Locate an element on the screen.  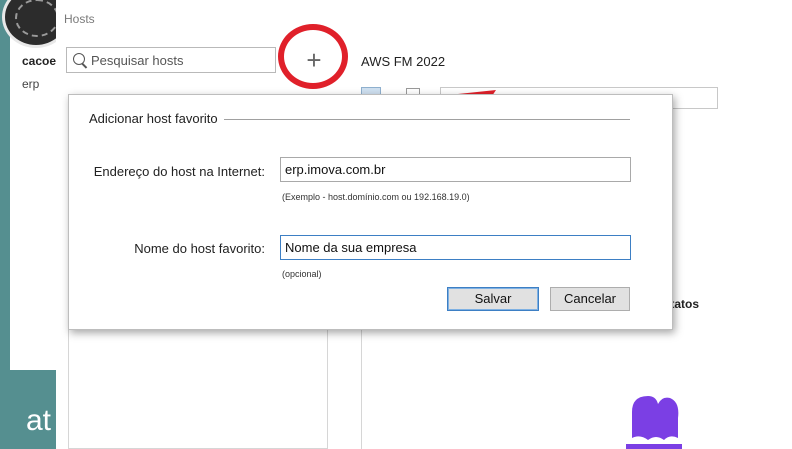
background-bottom-text: at is located at coordinates (39, 420).